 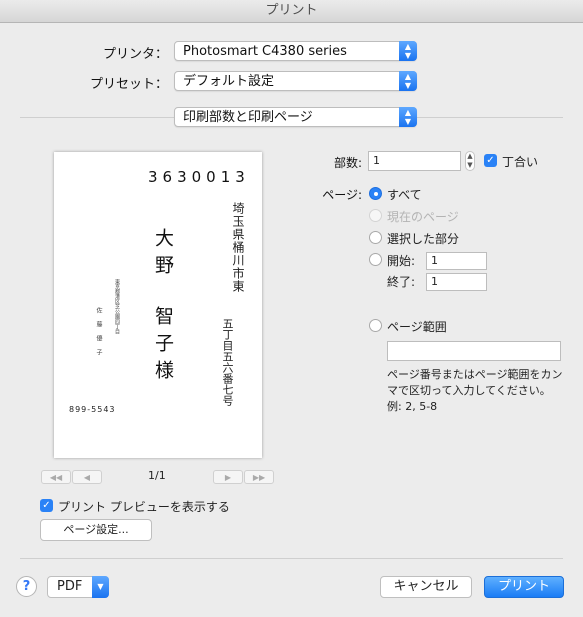 I want to click on preview-address-2: 五丁目五六番七号, so click(x=227, y=362).